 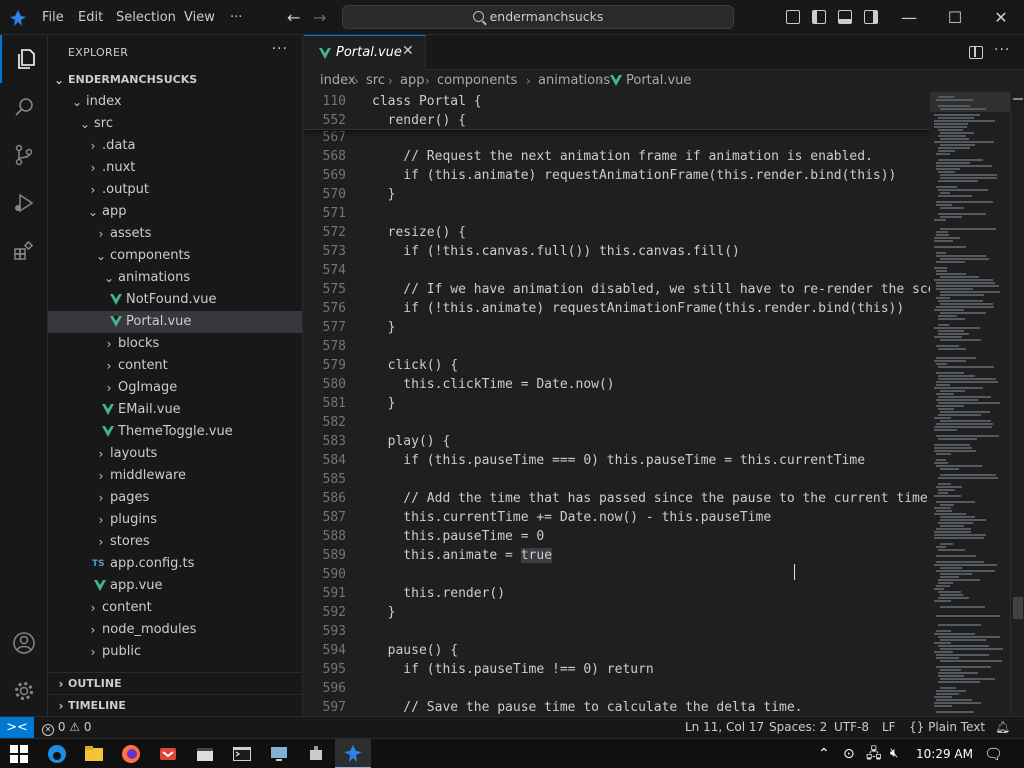 I want to click on tree-item-portal-vue: Portal.vue, so click(x=175, y=322).